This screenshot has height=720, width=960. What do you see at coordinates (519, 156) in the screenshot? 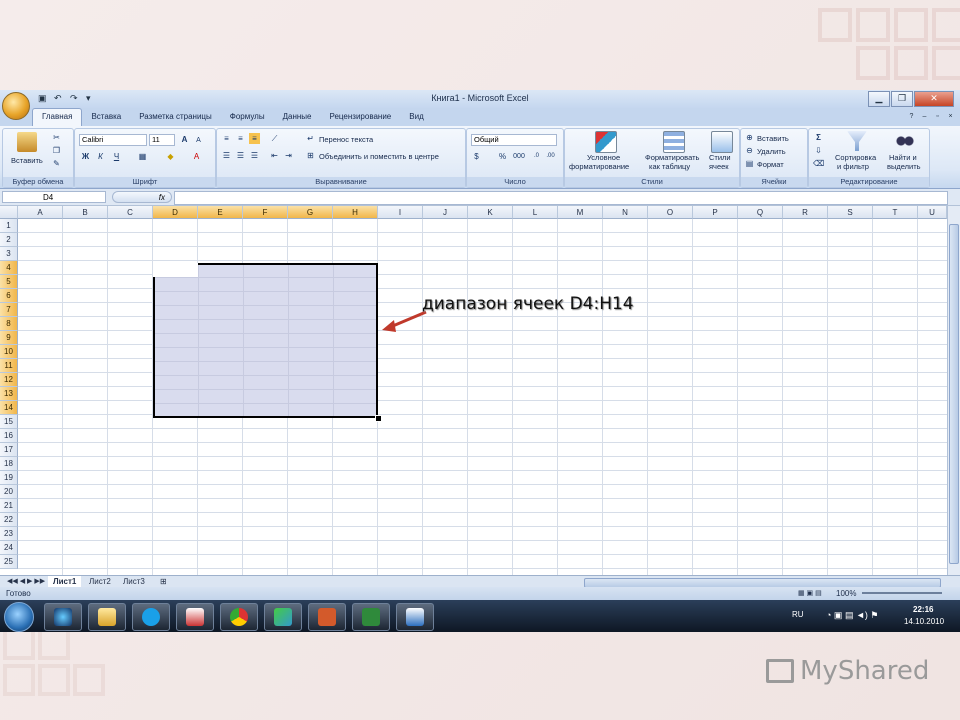
I see `thousands-button: 000` at bounding box center [519, 156].